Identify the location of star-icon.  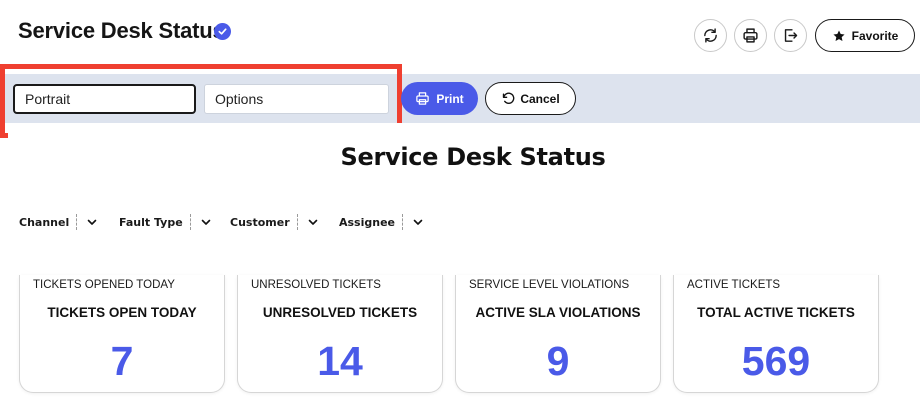
(839, 35).